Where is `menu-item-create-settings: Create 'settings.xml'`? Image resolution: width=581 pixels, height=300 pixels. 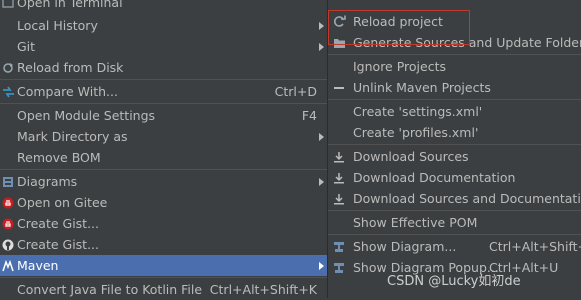 menu-item-create-settings: Create 'settings.xml' is located at coordinates (454, 111).